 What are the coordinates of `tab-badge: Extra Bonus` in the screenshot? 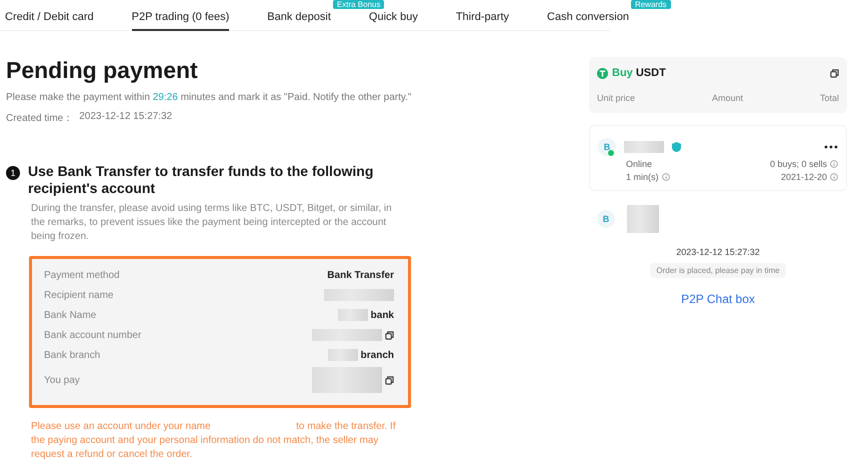 It's located at (358, 4).